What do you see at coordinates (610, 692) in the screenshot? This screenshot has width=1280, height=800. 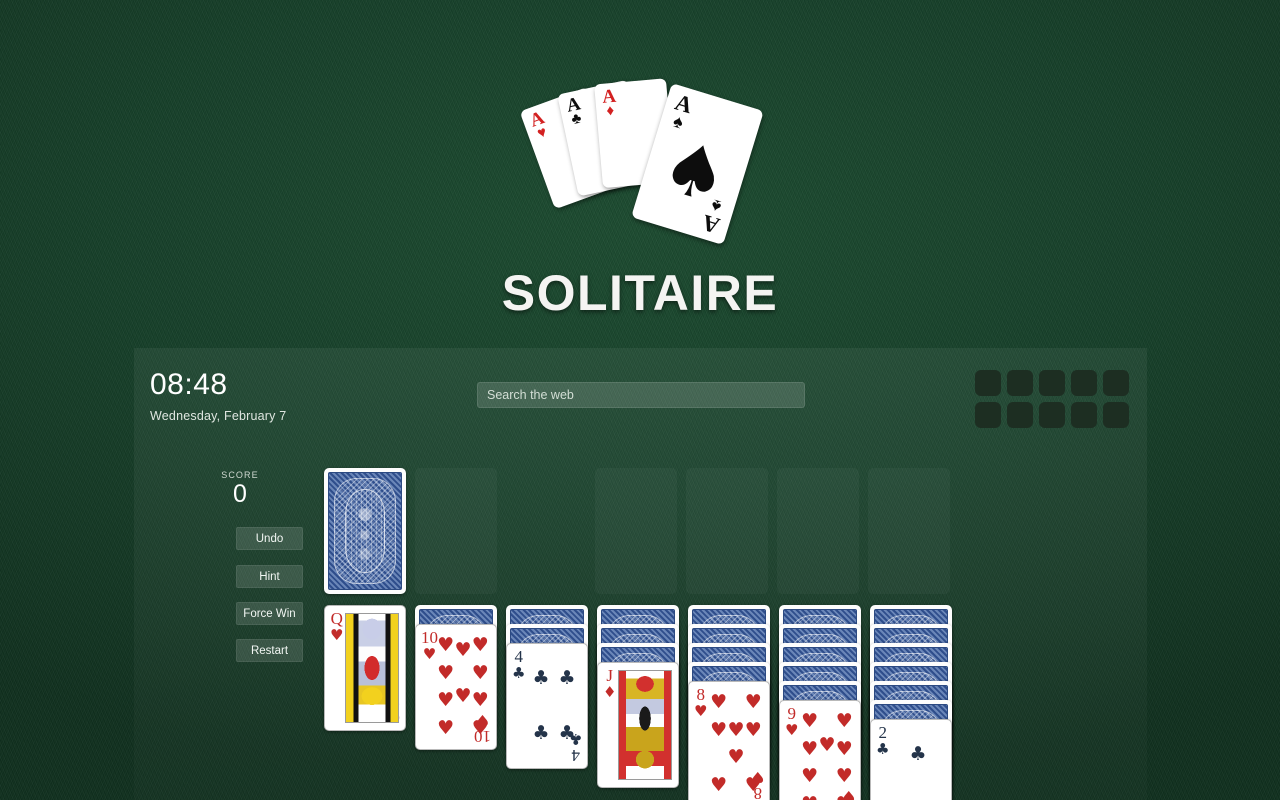 I see `diamond-icon: ♦` at bounding box center [610, 692].